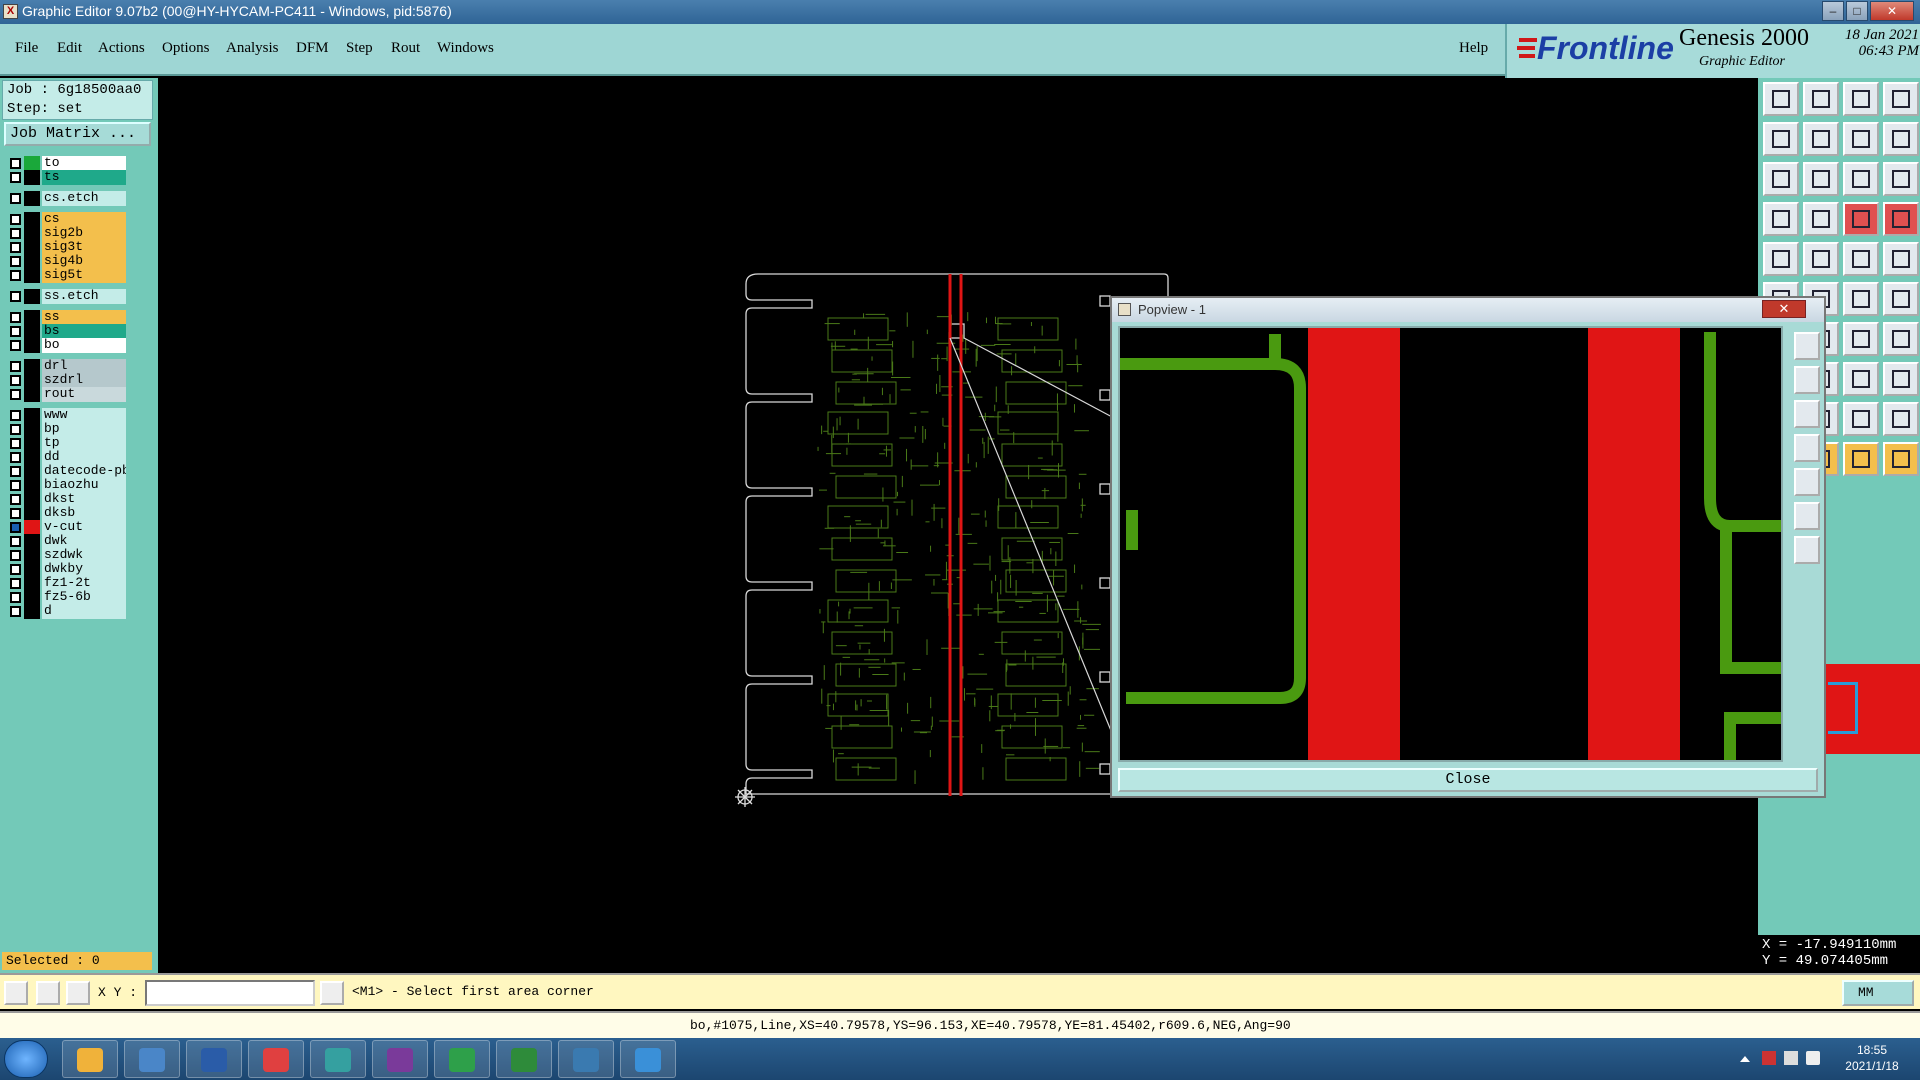 Image resolution: width=1920 pixels, height=1080 pixels. Describe the element at coordinates (84, 177) in the screenshot. I see `layer-name: ts` at that location.